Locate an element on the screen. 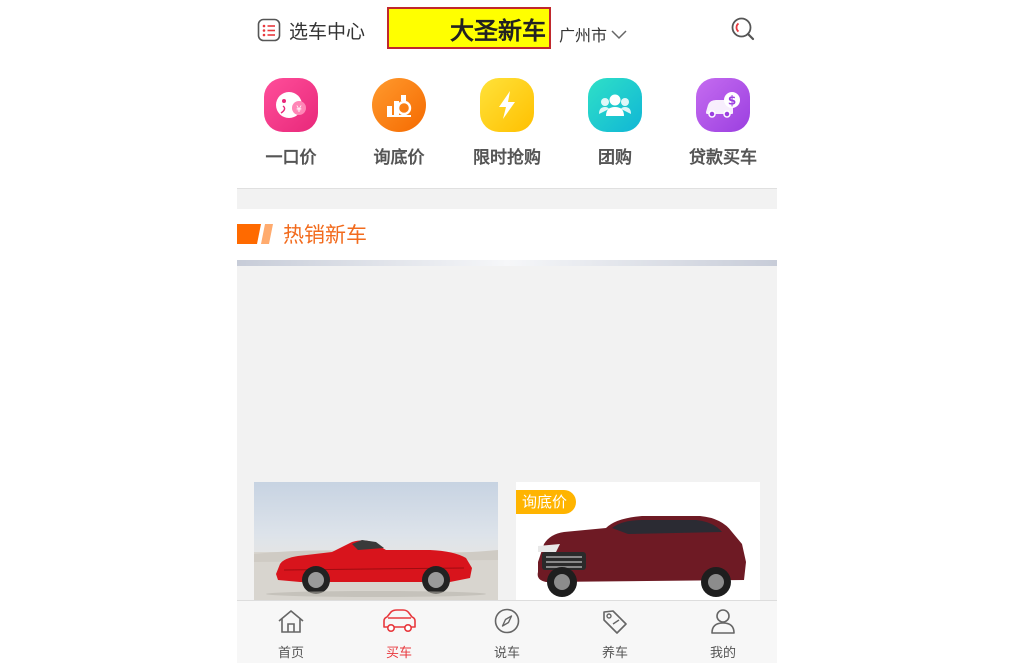 Image resolution: width=1014 pixels, height=663 pixels. tab-buy-car: 买车 is located at coordinates (399, 632).